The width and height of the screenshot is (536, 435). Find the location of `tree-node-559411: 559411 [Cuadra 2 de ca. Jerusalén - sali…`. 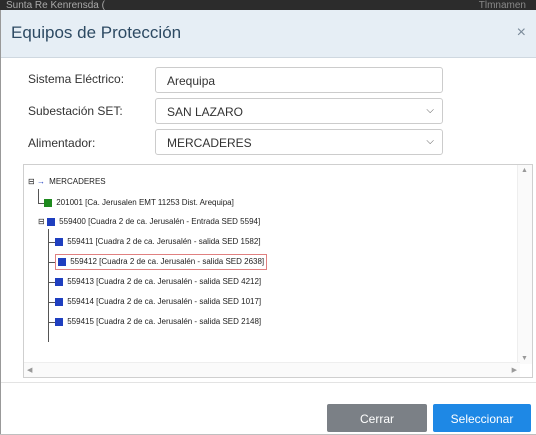

tree-node-559411: 559411 [Cuadra 2 de ca. Jerusalén - sali… is located at coordinates (158, 242).